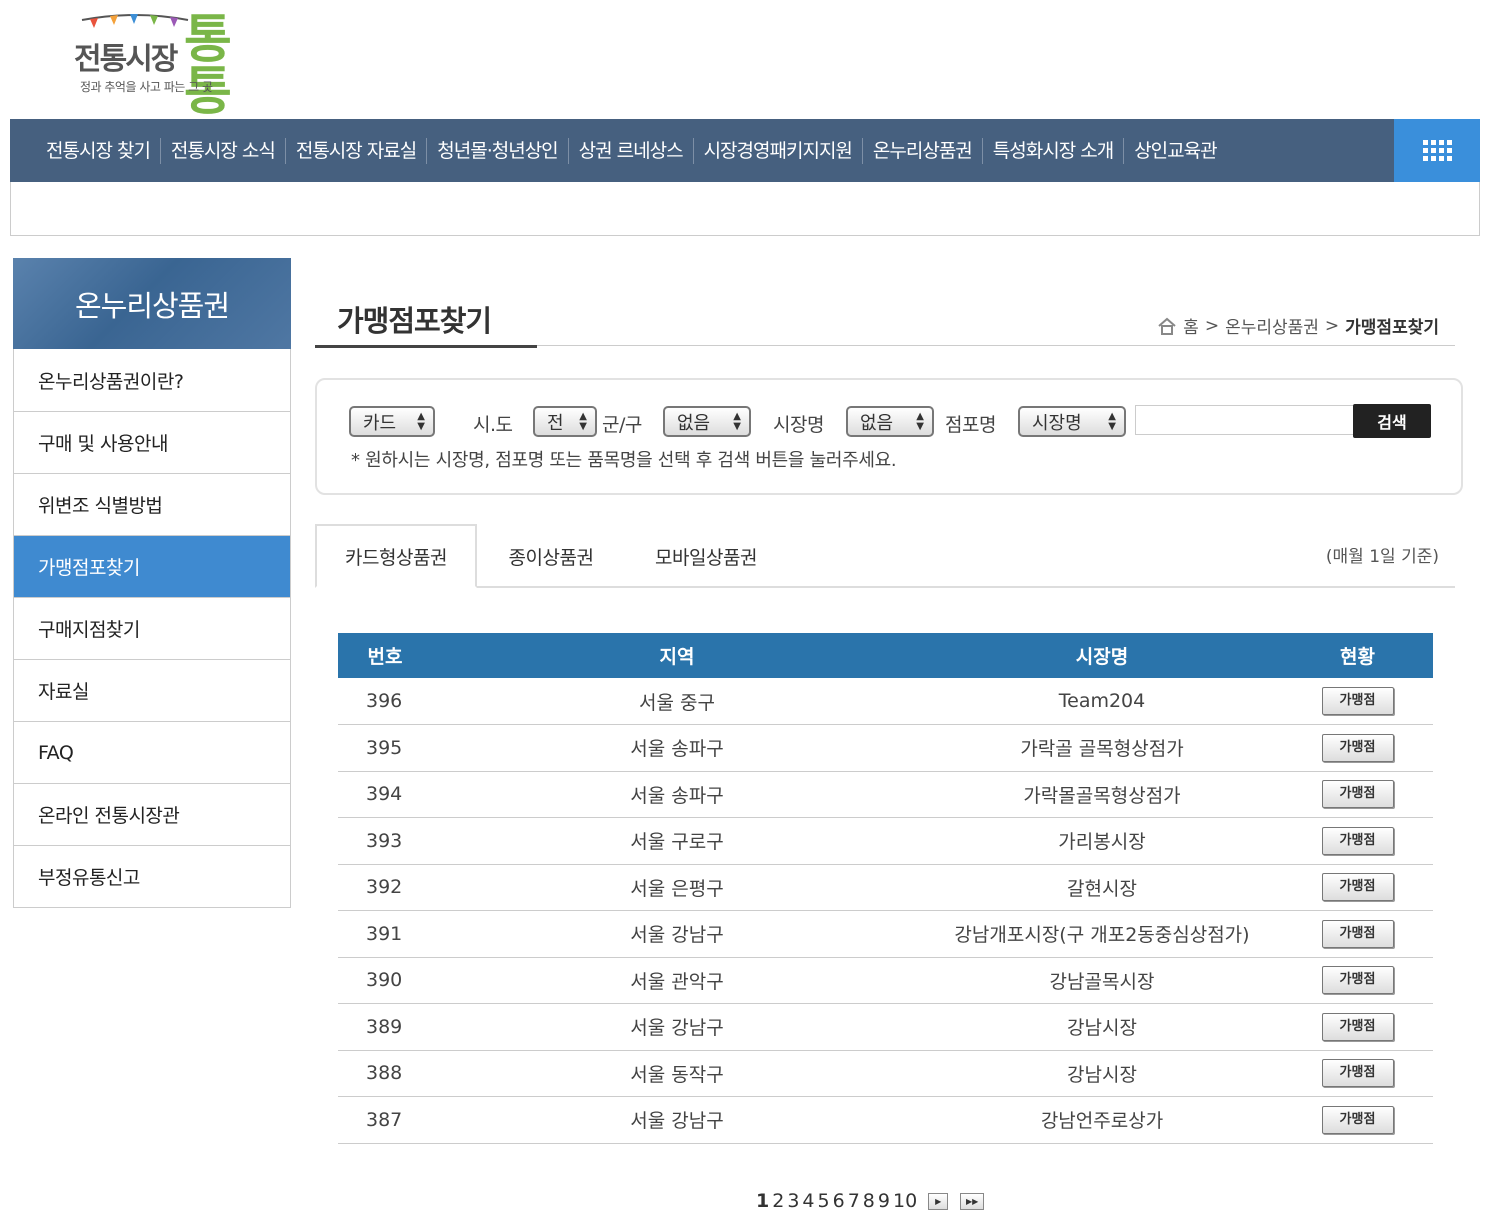 This screenshot has width=1494, height=1227. Describe the element at coordinates (152, 566) in the screenshot. I see `sidebar-item: 가맹점포찾기` at that location.